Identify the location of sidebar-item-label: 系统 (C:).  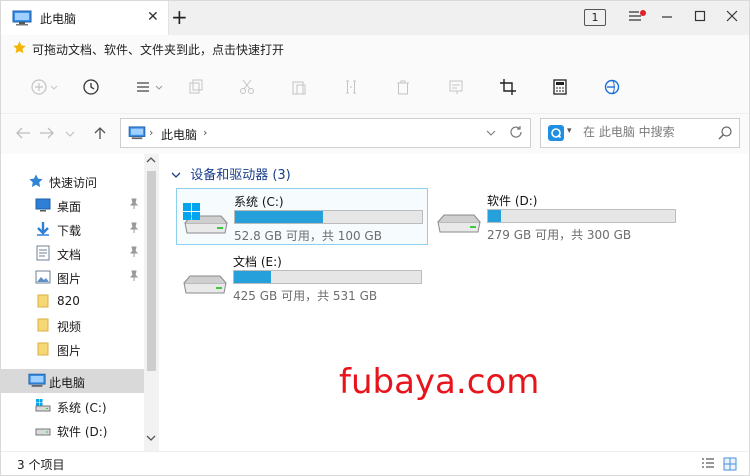
(82, 408).